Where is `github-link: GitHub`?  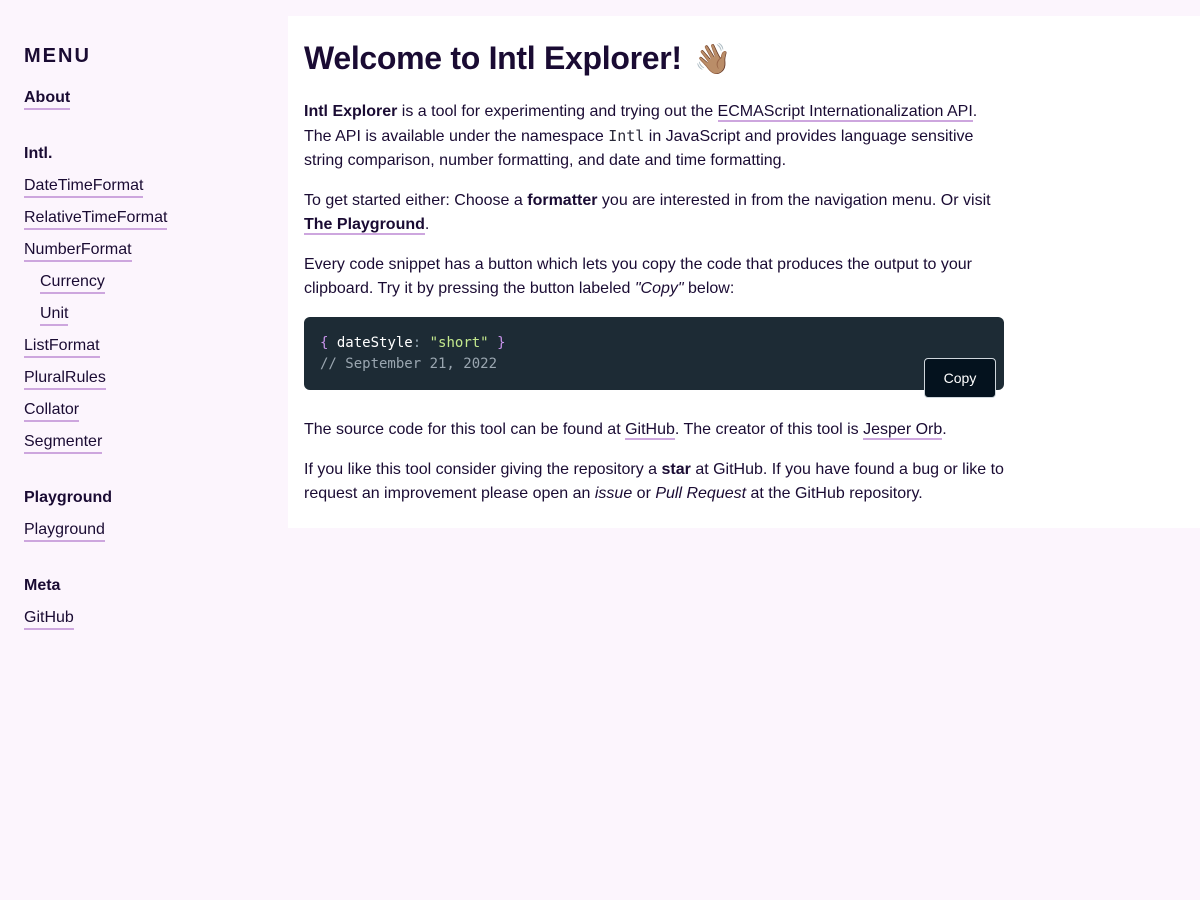 github-link: GitHub is located at coordinates (650, 430).